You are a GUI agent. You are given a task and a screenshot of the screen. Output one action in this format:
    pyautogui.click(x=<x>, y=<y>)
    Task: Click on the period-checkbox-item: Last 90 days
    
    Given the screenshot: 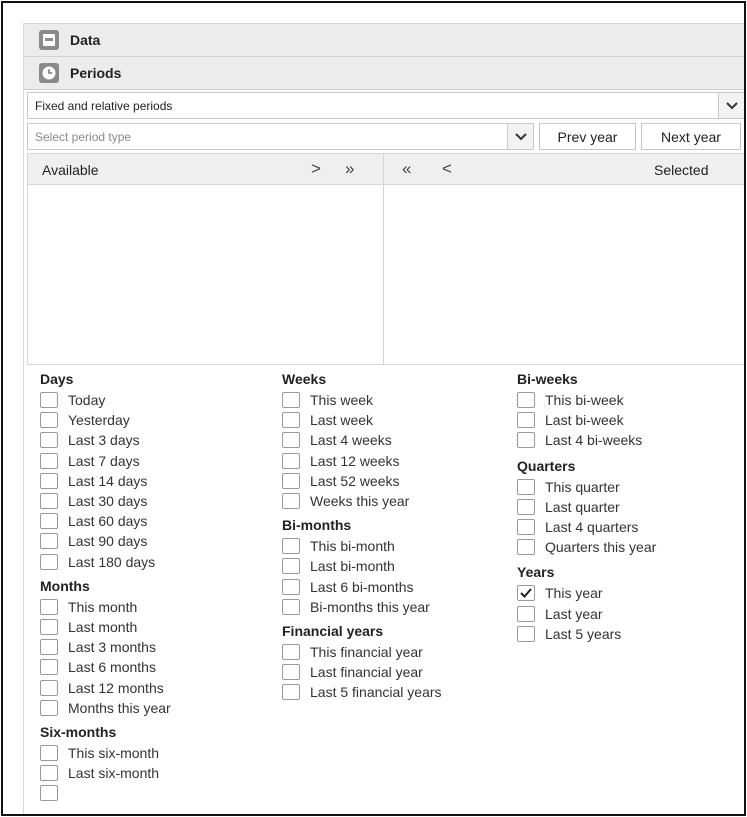 What is the action you would take?
    pyautogui.click(x=105, y=541)
    